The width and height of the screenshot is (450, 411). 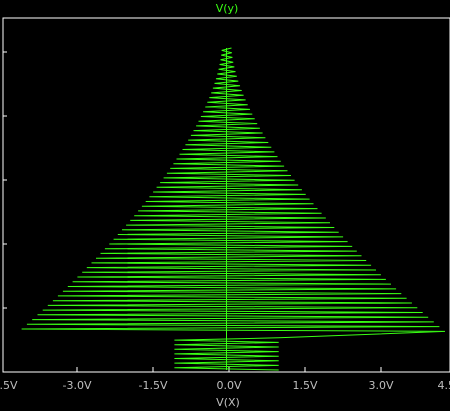 What do you see at coordinates (227, 8) in the screenshot?
I see `chart-title: V(y)` at bounding box center [227, 8].